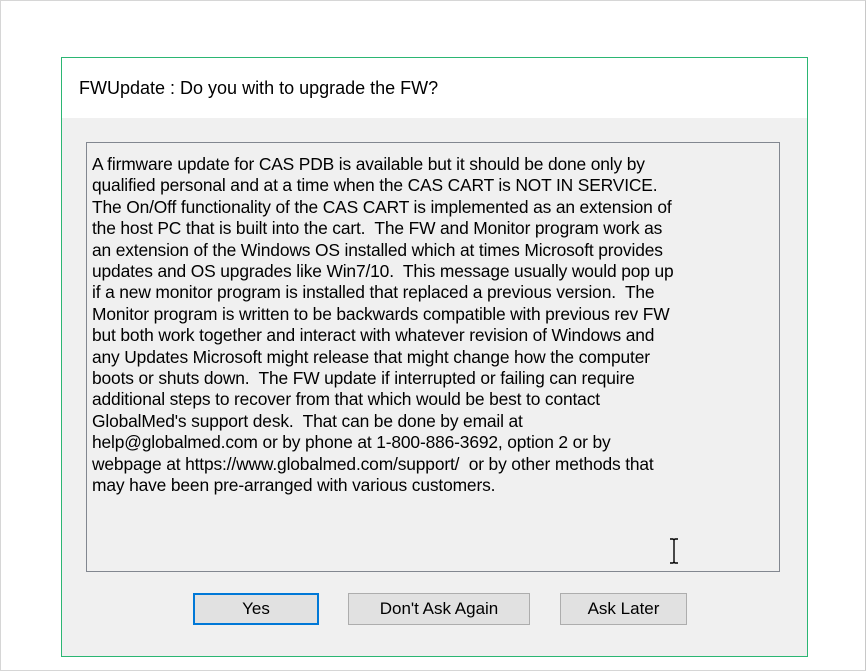 The height and width of the screenshot is (672, 867). I want to click on dont-ask-again-button: Don't Ask Again, so click(439, 609).